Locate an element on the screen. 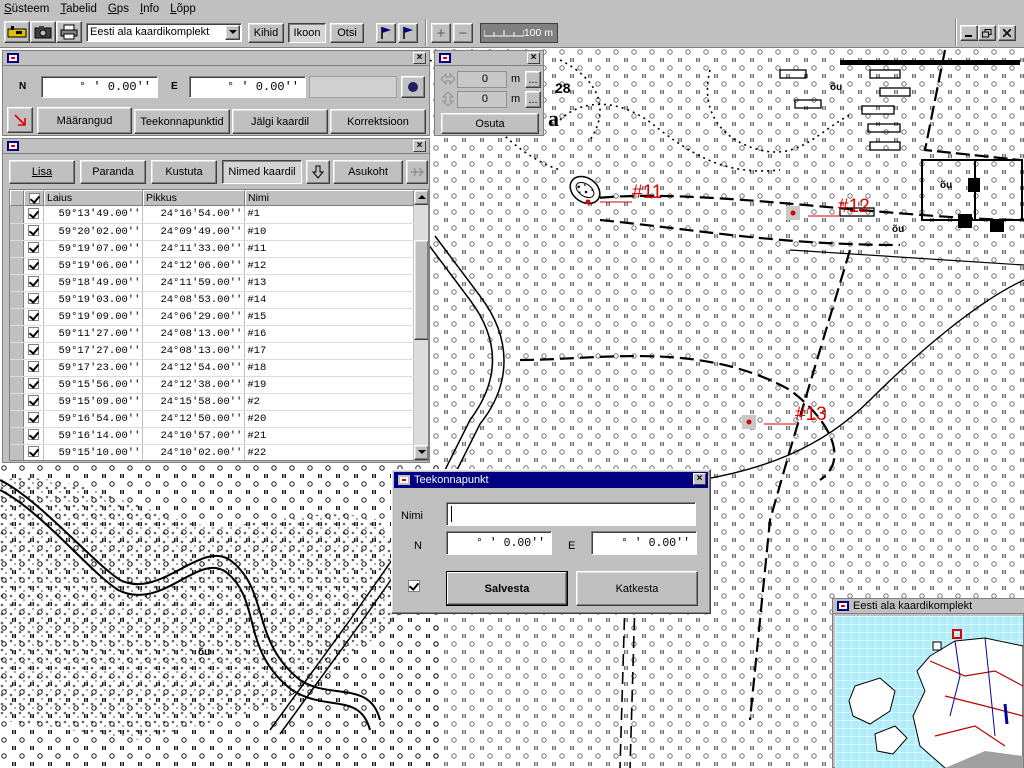 Image resolution: width=1024 pixels, height=768 pixels. n-coordinate-field: ° ' 0.00'' is located at coordinates (99, 87).